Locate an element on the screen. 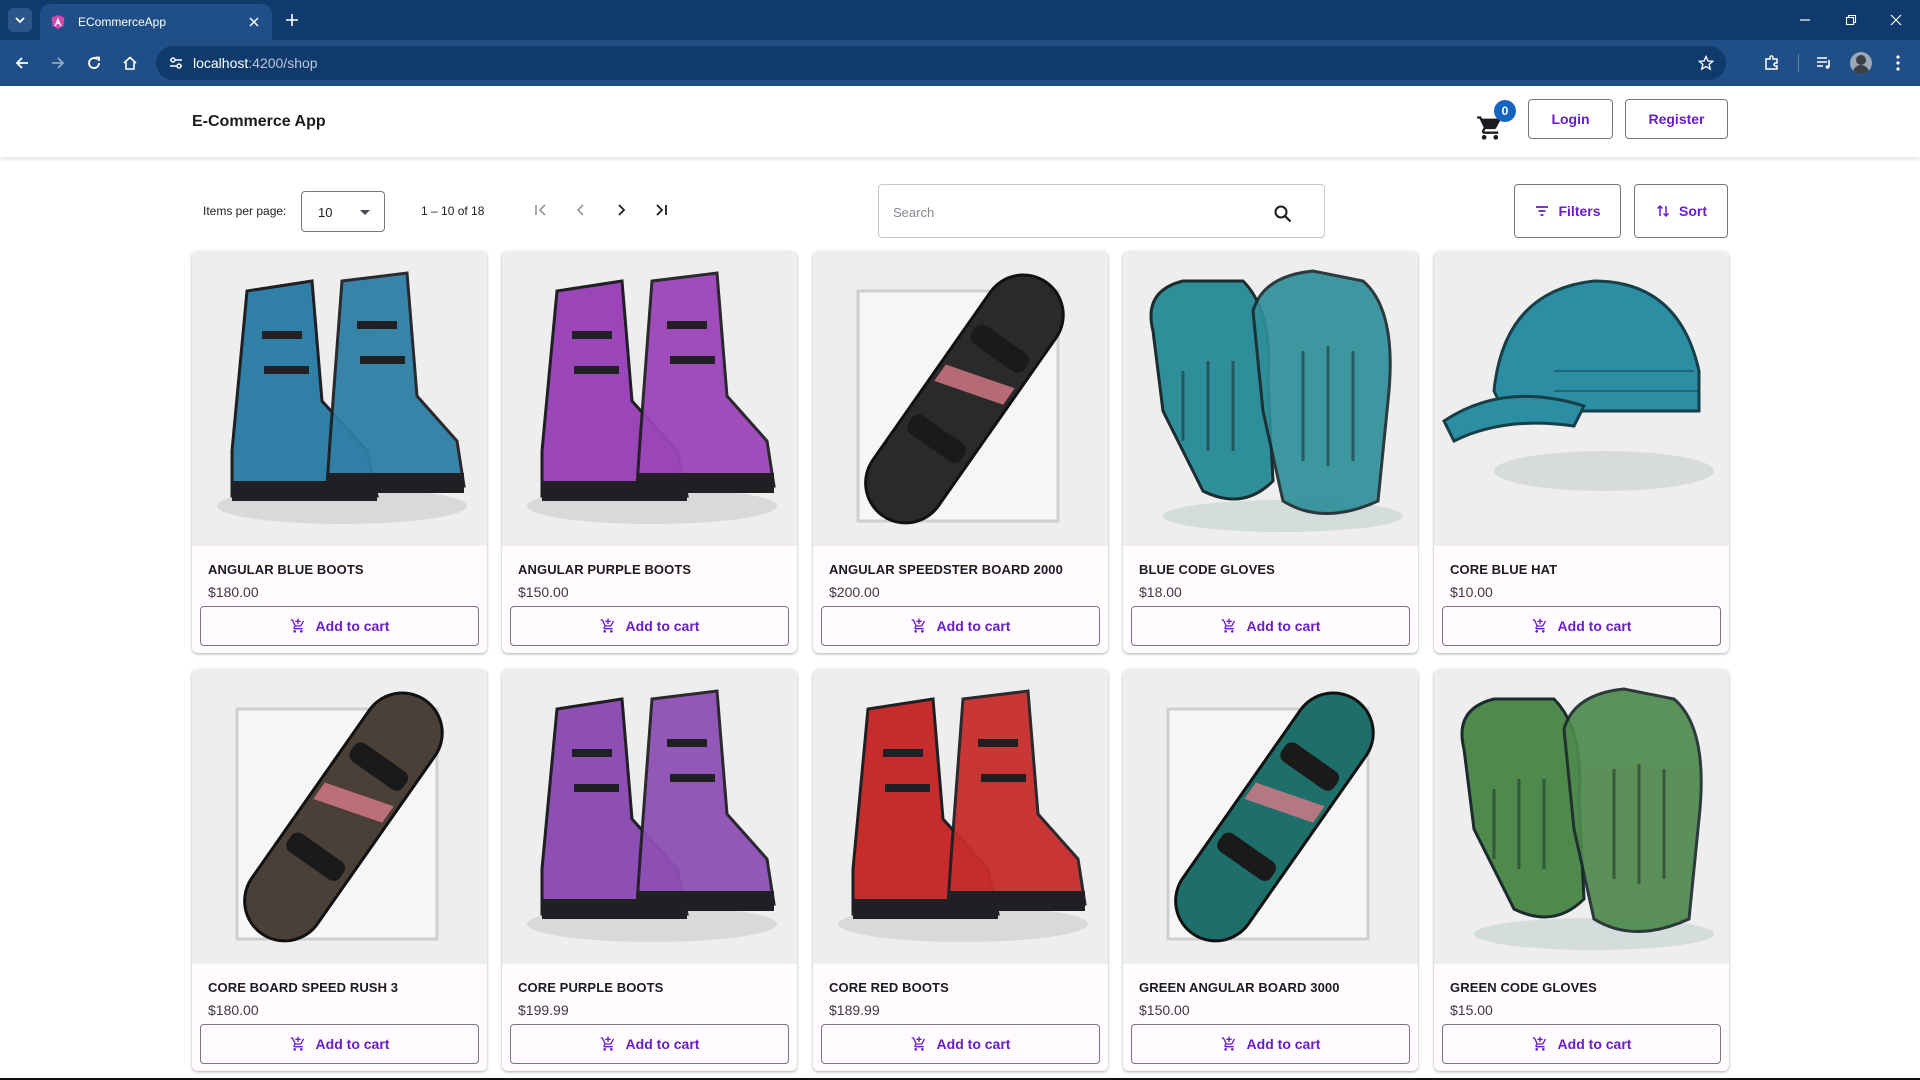  product-name: GREEN CODE GLOVES is located at coordinates (1523, 987).